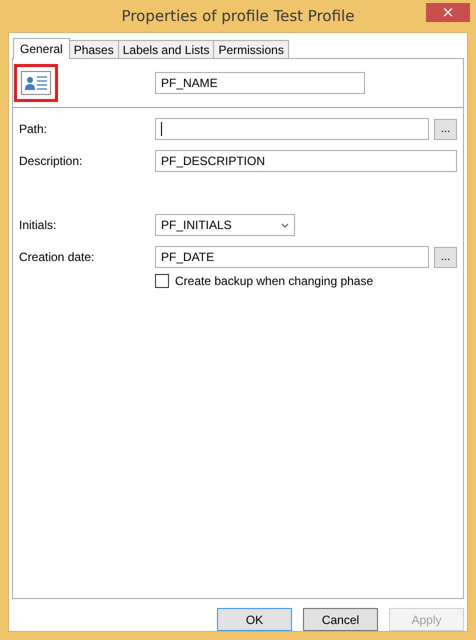 The width and height of the screenshot is (476, 640). What do you see at coordinates (254, 619) in the screenshot?
I see `dialog-button: OK` at bounding box center [254, 619].